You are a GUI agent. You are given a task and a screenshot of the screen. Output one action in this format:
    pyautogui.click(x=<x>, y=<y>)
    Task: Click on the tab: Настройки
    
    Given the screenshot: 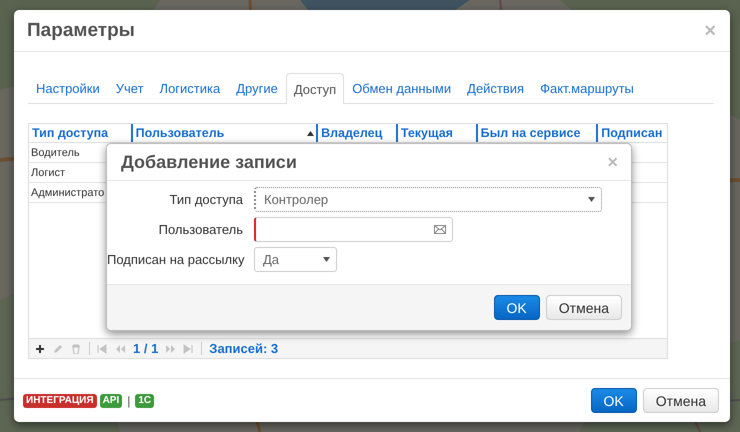 What is the action you would take?
    pyautogui.click(x=68, y=88)
    